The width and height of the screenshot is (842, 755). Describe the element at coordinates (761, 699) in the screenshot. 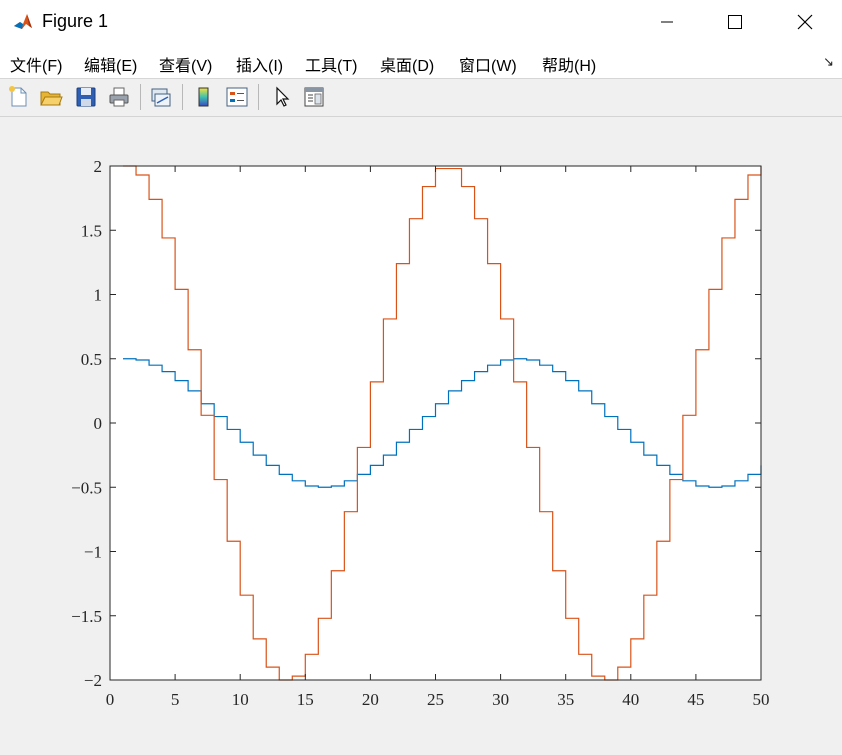

I see `x-tick-label: 50` at that location.